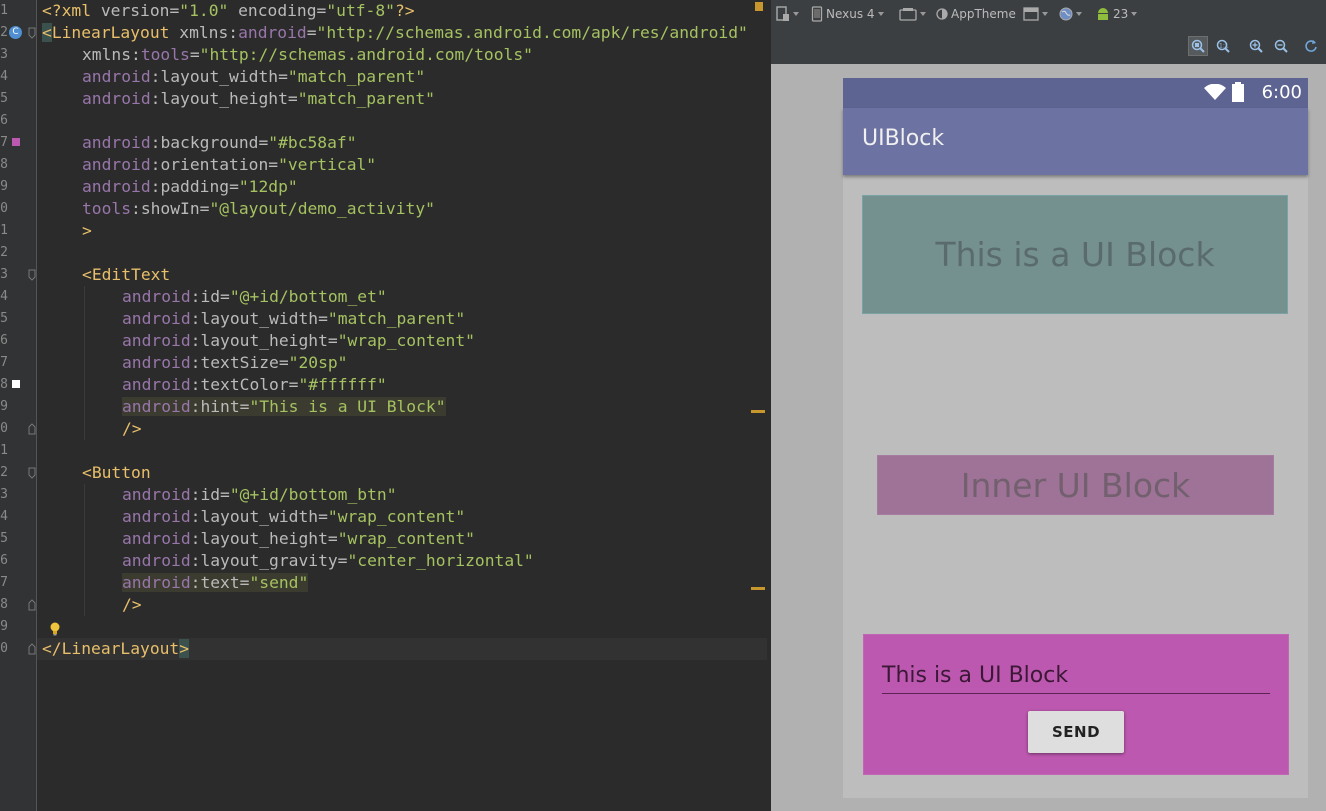 Image resolution: width=1326 pixels, height=811 pixels. Describe the element at coordinates (294, 516) in the screenshot. I see `code-line: android:layout_width="wrap_content"` at that location.